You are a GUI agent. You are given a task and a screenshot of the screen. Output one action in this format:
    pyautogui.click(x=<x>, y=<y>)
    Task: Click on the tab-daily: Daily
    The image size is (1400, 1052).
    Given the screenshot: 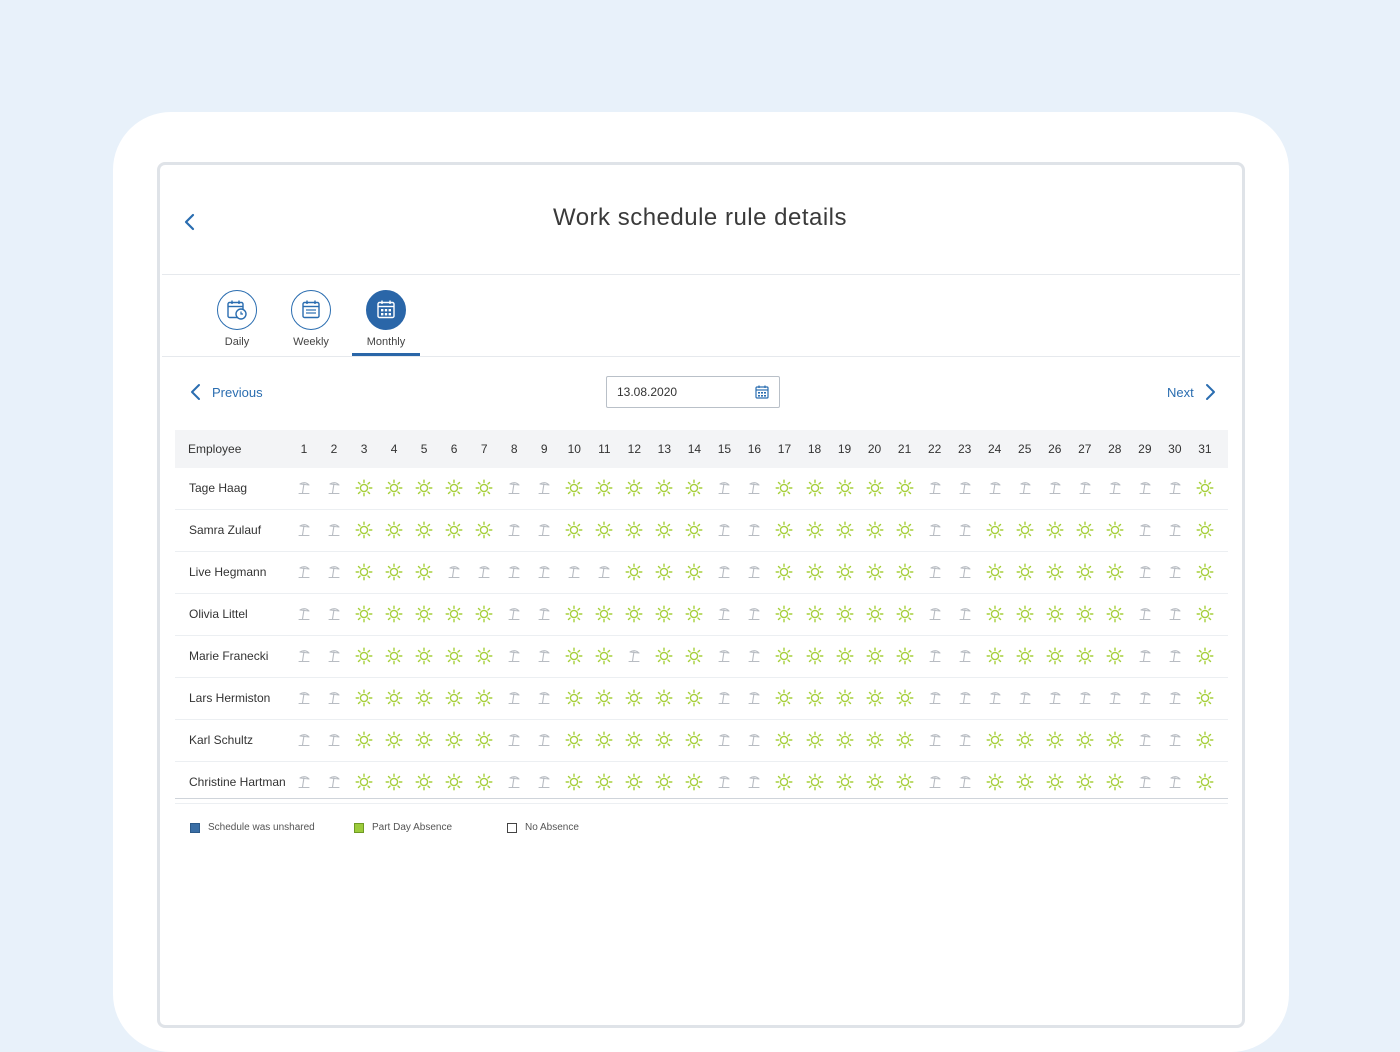 What is the action you would take?
    pyautogui.click(x=237, y=319)
    